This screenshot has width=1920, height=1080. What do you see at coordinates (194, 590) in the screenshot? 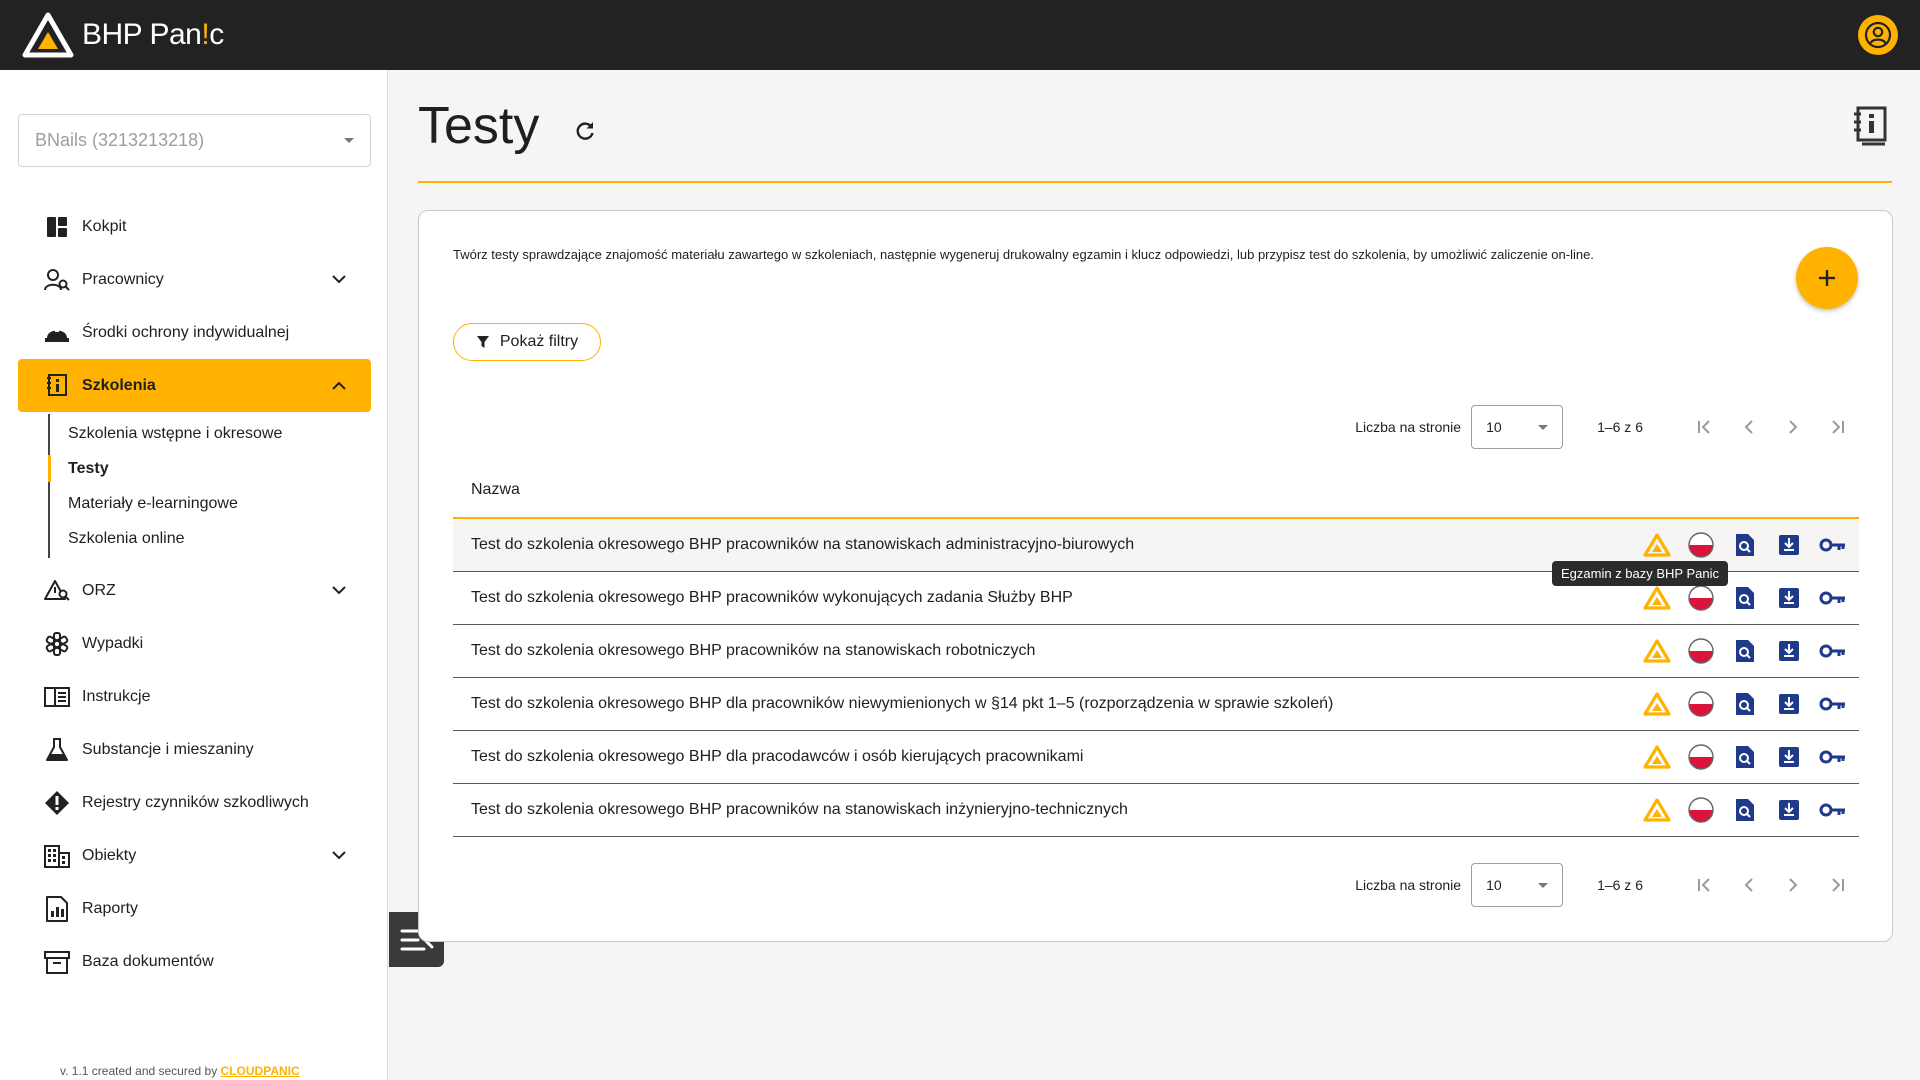
I see `sidebar-item-orz: ORZ` at bounding box center [194, 590].